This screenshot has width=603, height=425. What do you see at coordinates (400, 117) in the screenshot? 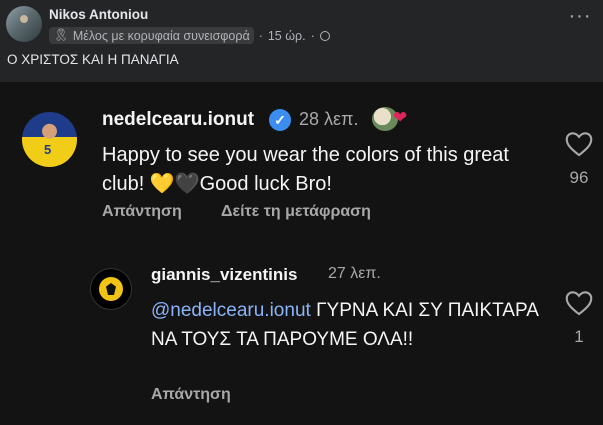
I see `red-heart-icon: ❤` at bounding box center [400, 117].